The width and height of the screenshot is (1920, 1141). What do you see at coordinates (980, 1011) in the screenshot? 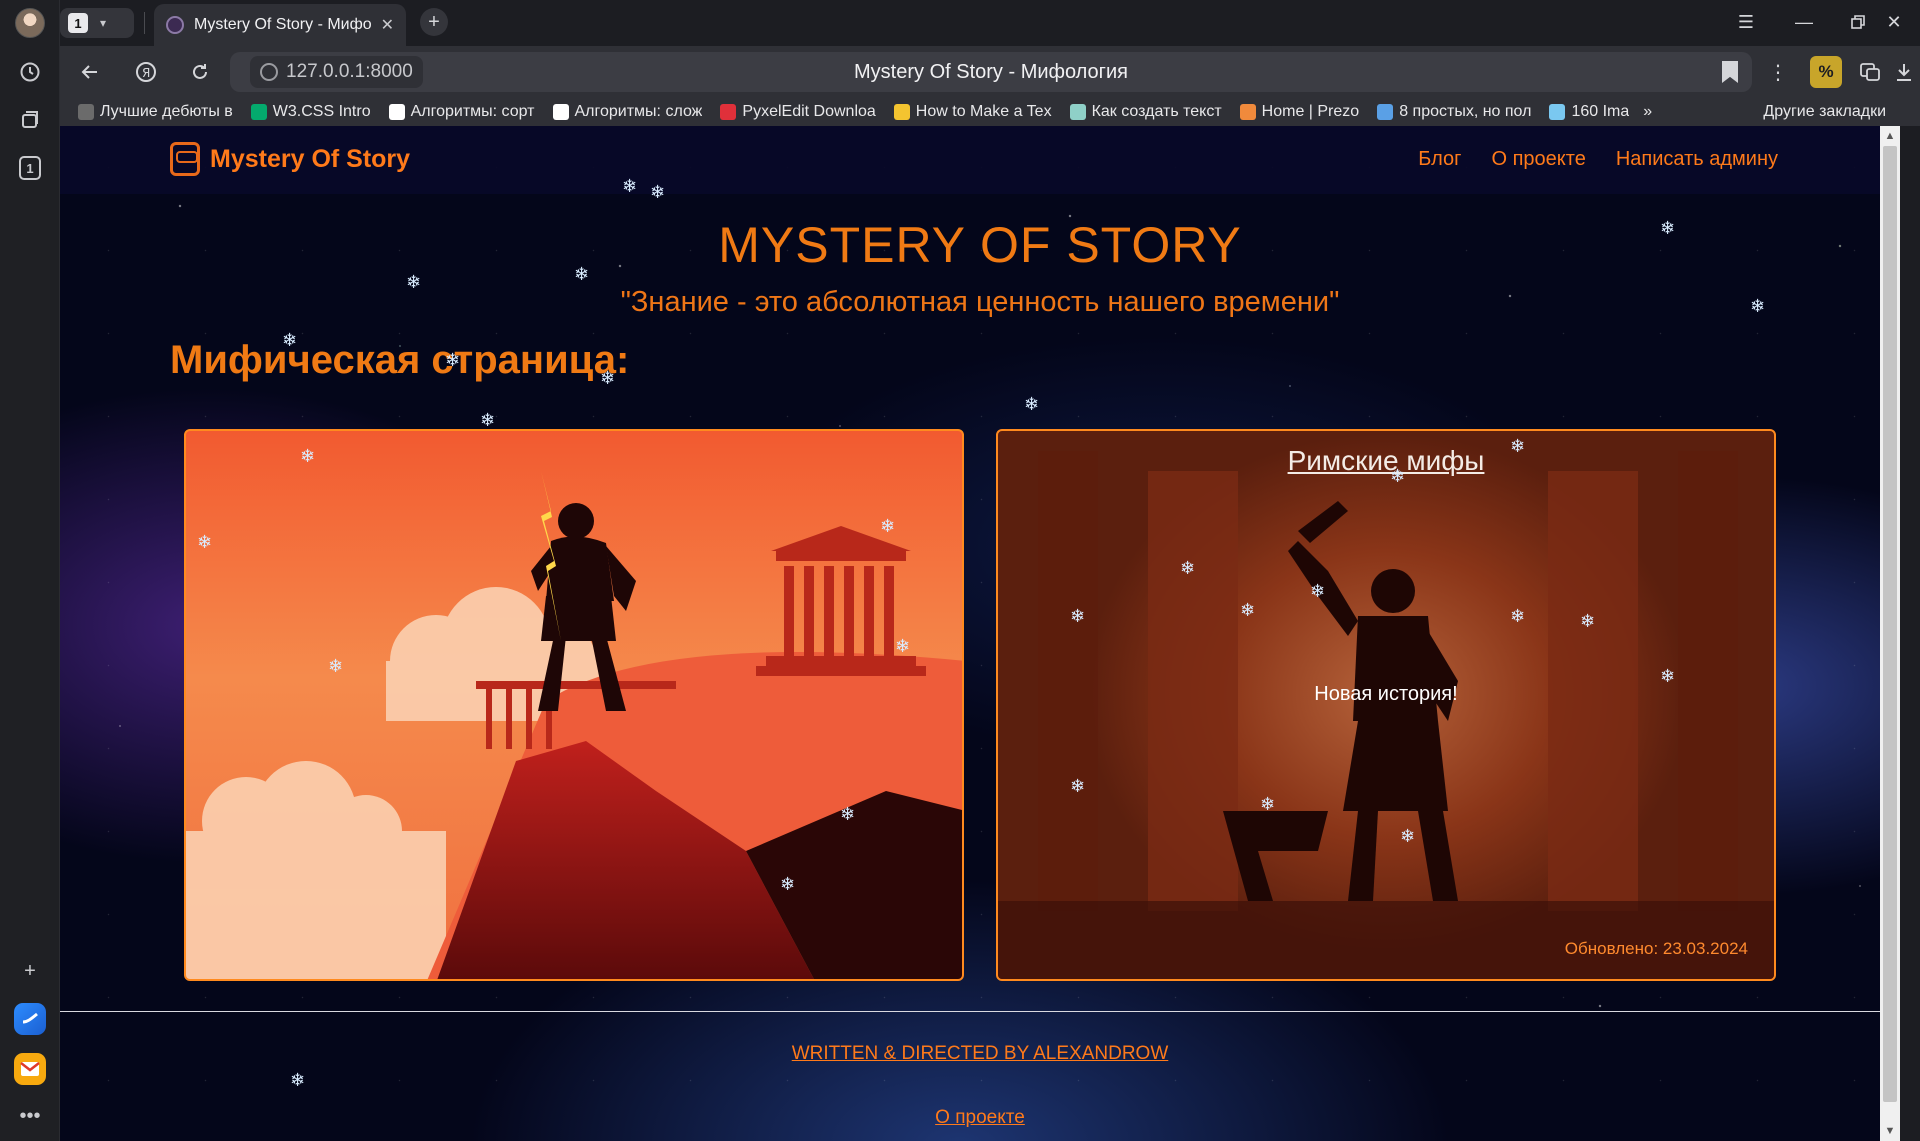
I see `footer-divider` at bounding box center [980, 1011].